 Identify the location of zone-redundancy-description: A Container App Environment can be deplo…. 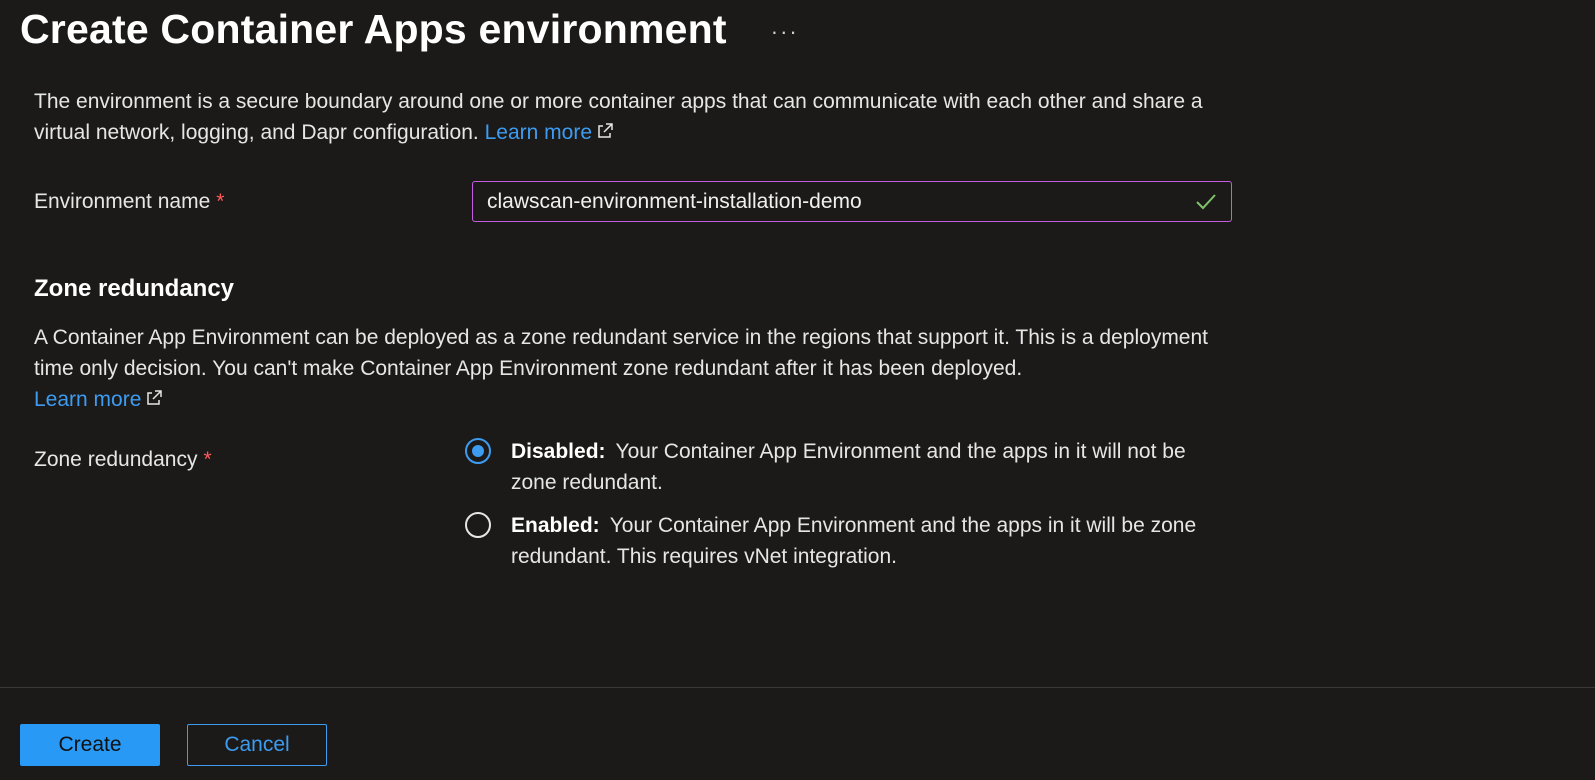
(639, 368).